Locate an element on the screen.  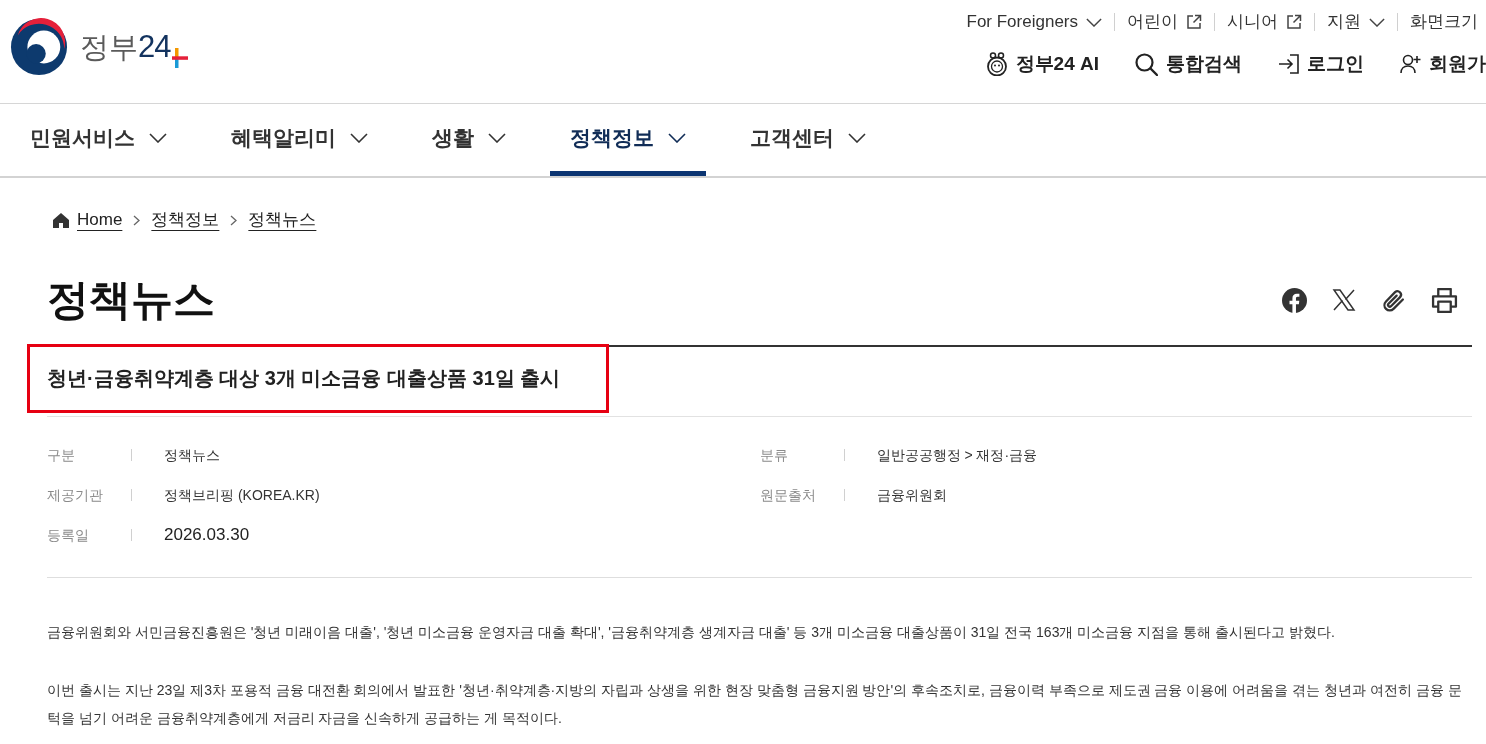
article-title: 청년·금융취약계층 대상 3개 미소금융 대출상품 31일 출시 is located at coordinates (304, 378).